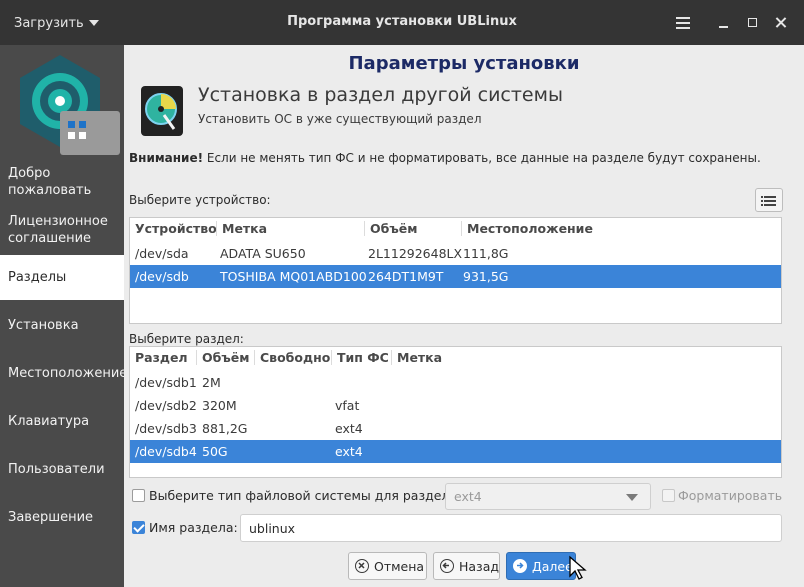 Image resolution: width=804 pixels, height=587 pixels. What do you see at coordinates (548, 496) in the screenshot?
I see `fs-type-select: ext4` at bounding box center [548, 496].